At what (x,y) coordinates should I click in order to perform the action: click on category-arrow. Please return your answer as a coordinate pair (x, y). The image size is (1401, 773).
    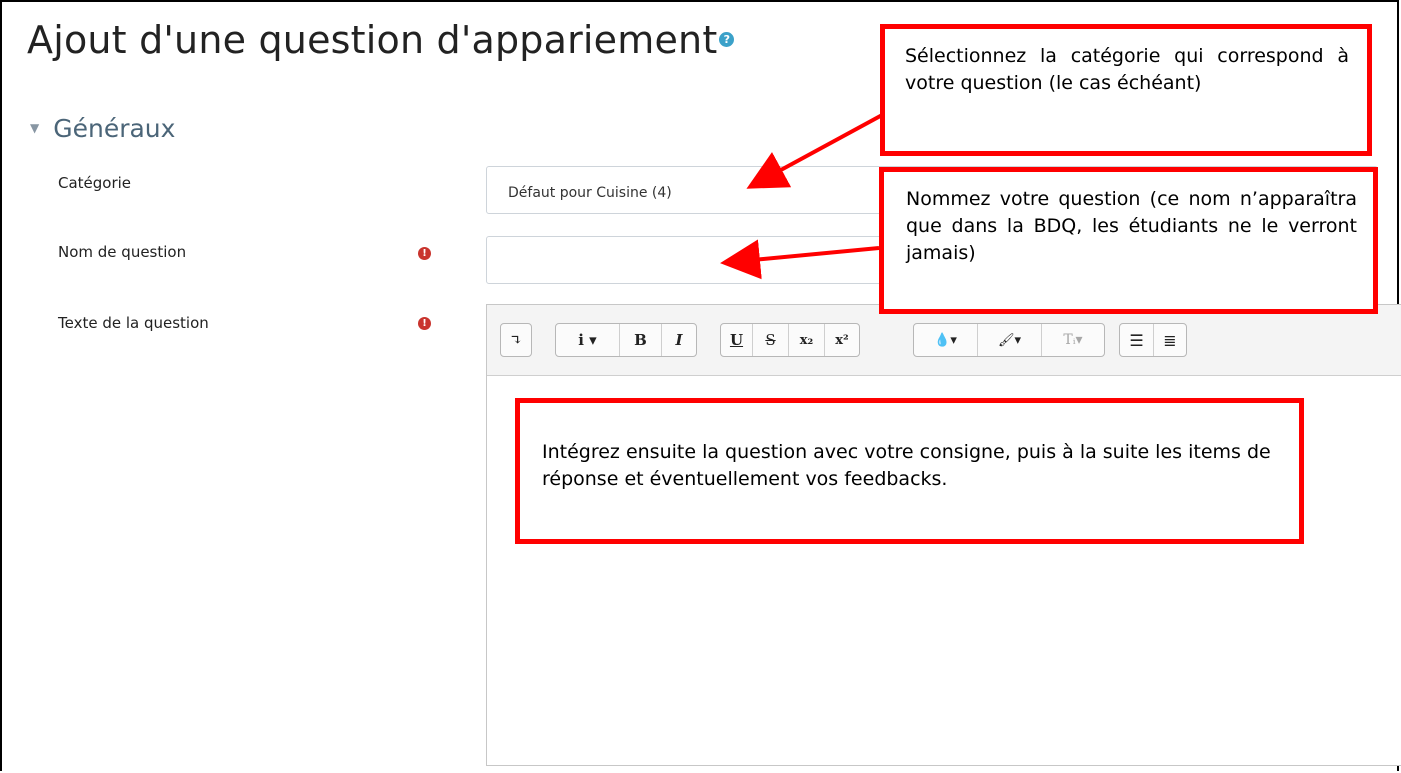
    Looking at the image, I should click on (815, 150).